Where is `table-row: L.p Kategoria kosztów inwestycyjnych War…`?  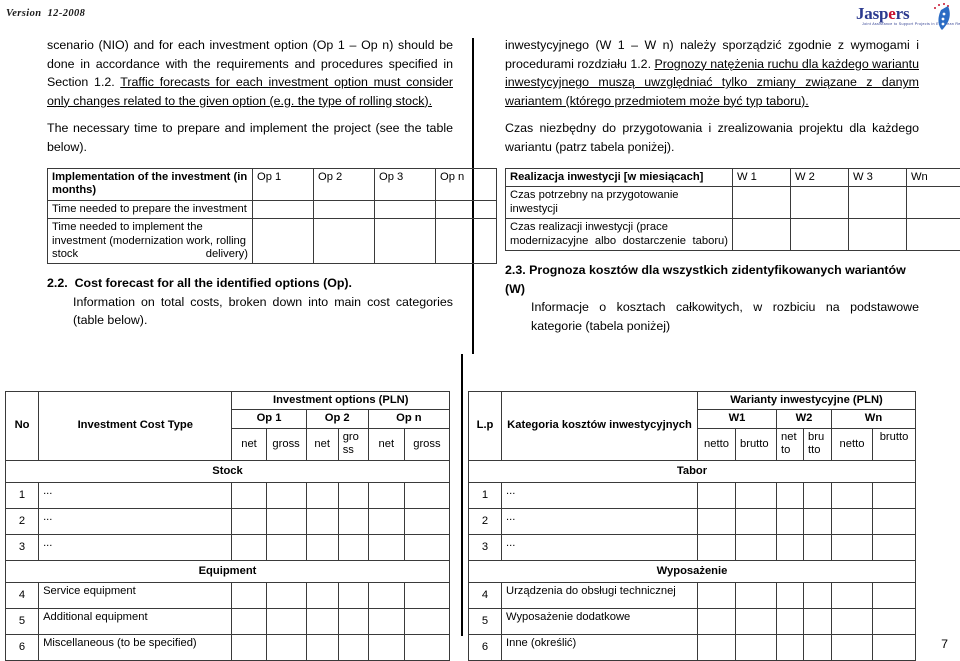
table-row: L.p Kategoria kosztów inwestycyjnych War… is located at coordinates (692, 401).